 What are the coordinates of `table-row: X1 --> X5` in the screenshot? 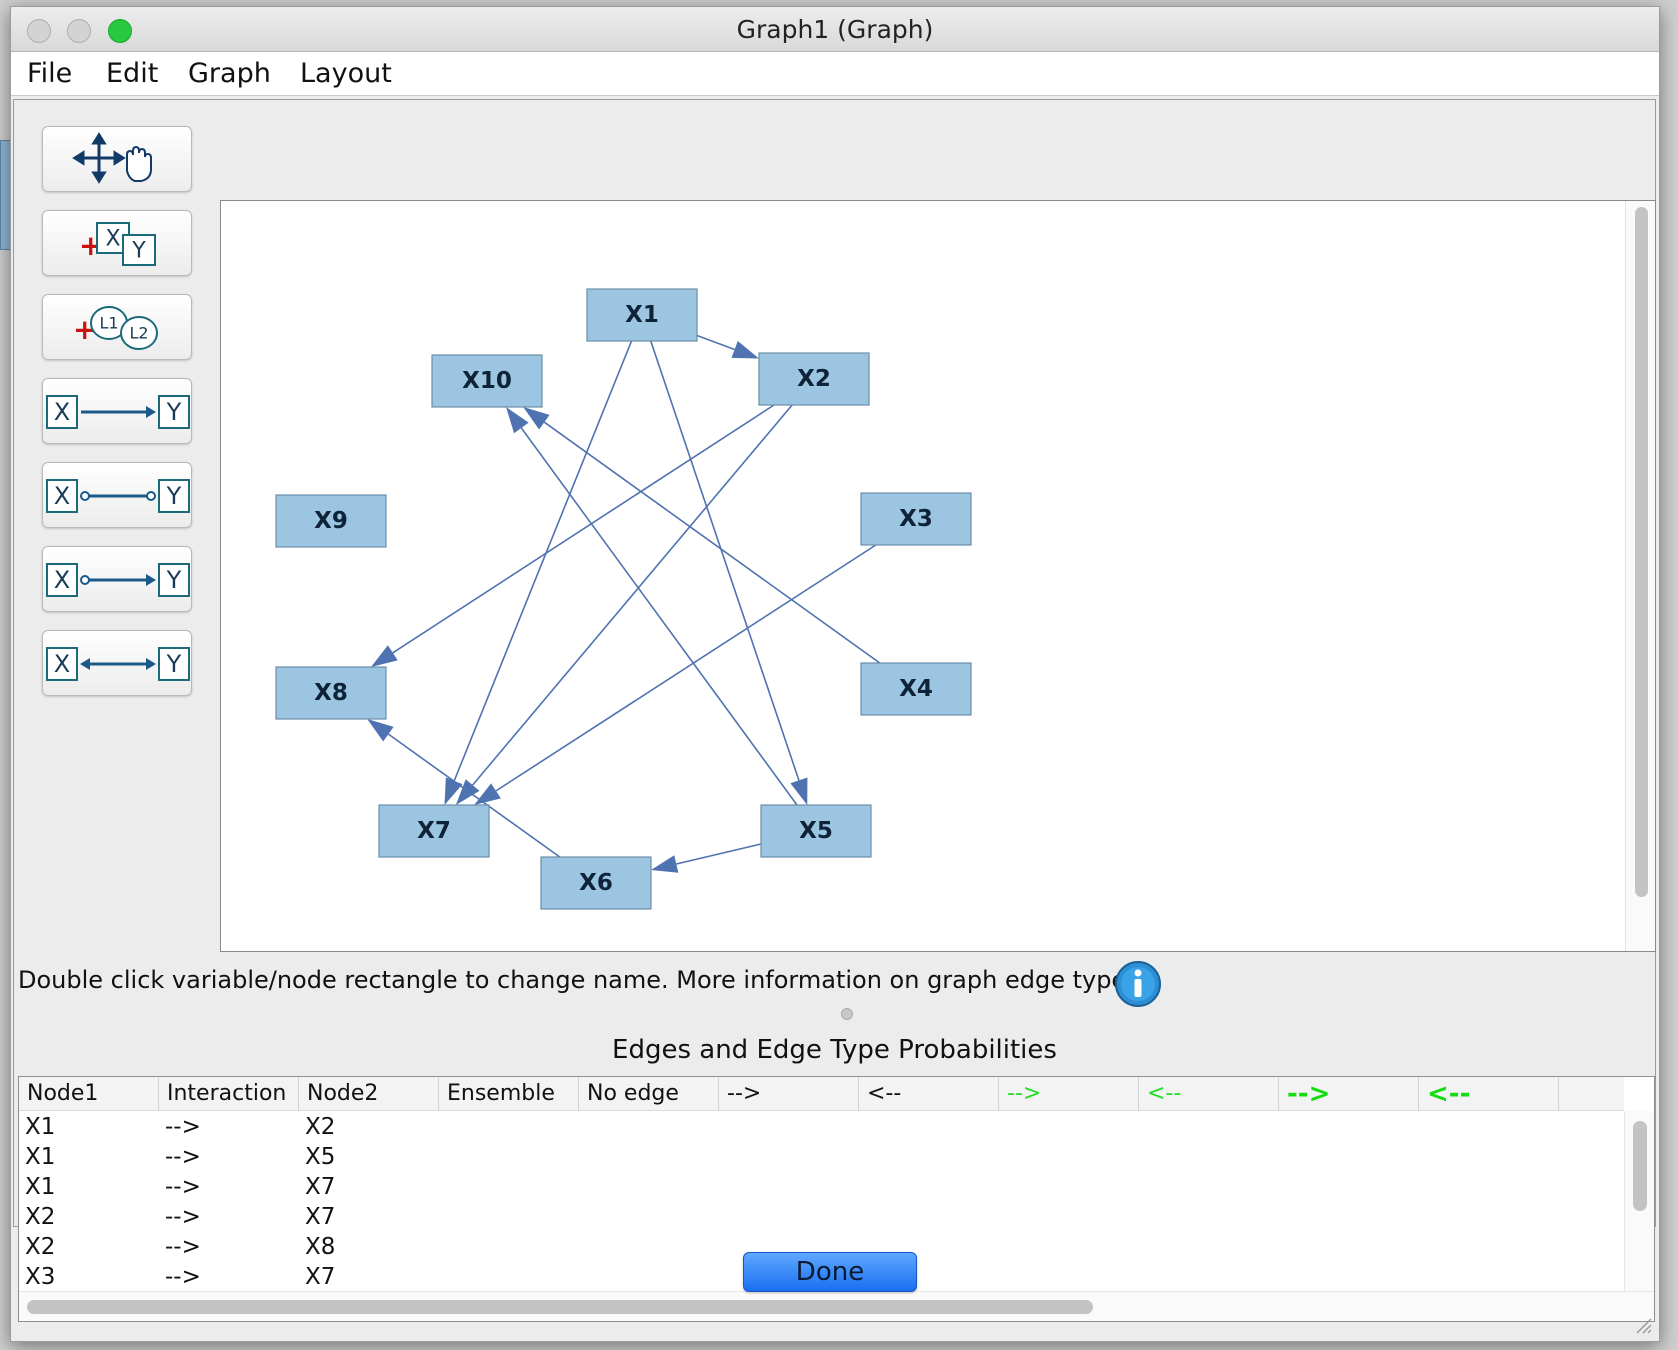 It's located at (821, 1157).